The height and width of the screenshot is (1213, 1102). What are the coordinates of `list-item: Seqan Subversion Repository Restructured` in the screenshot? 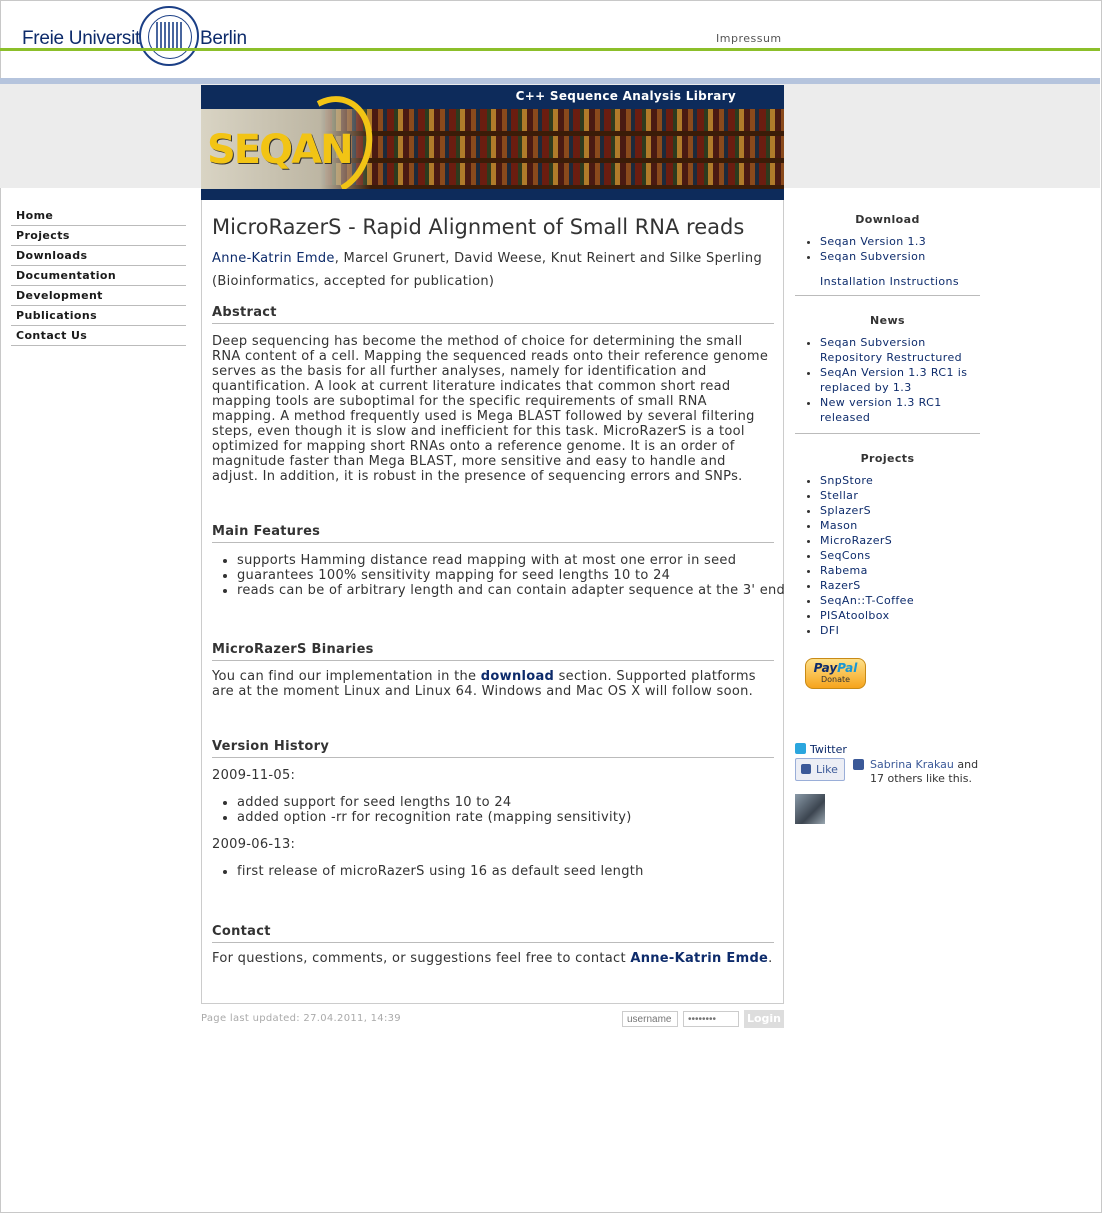 It's located at (900, 350).